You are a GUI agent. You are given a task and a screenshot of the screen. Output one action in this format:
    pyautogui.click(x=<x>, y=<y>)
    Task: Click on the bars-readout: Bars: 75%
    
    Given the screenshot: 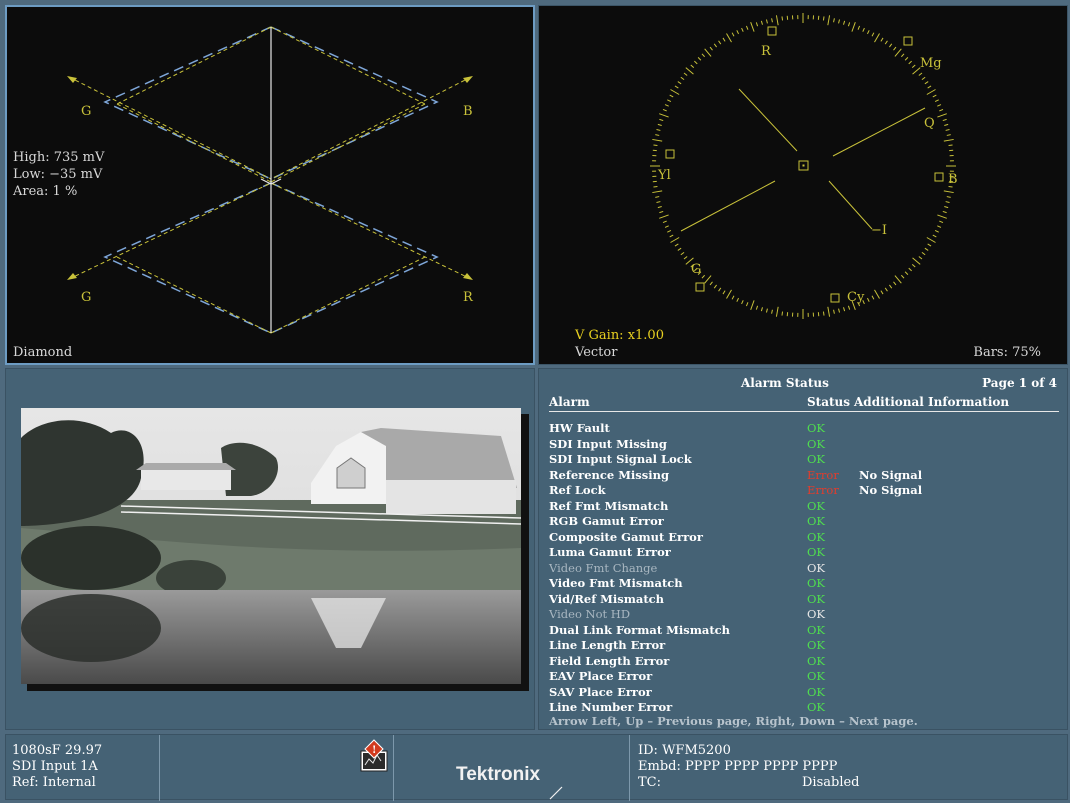 What is the action you would take?
    pyautogui.click(x=1007, y=352)
    